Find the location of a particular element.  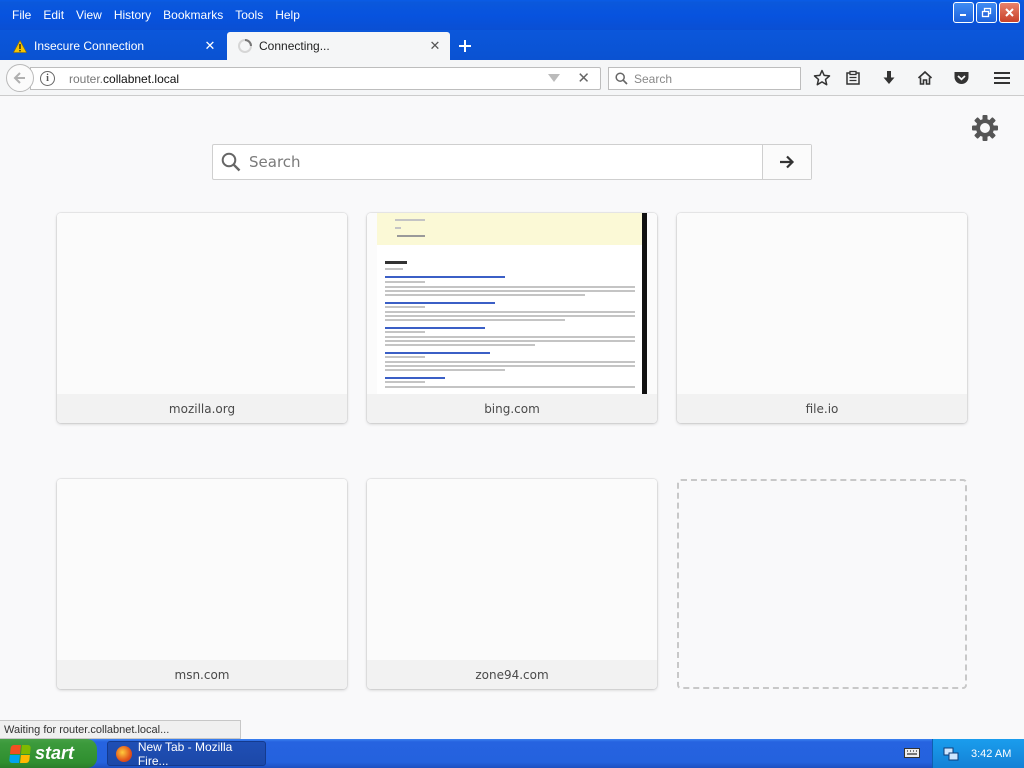

tile-caption: bing.com is located at coordinates (512, 408).